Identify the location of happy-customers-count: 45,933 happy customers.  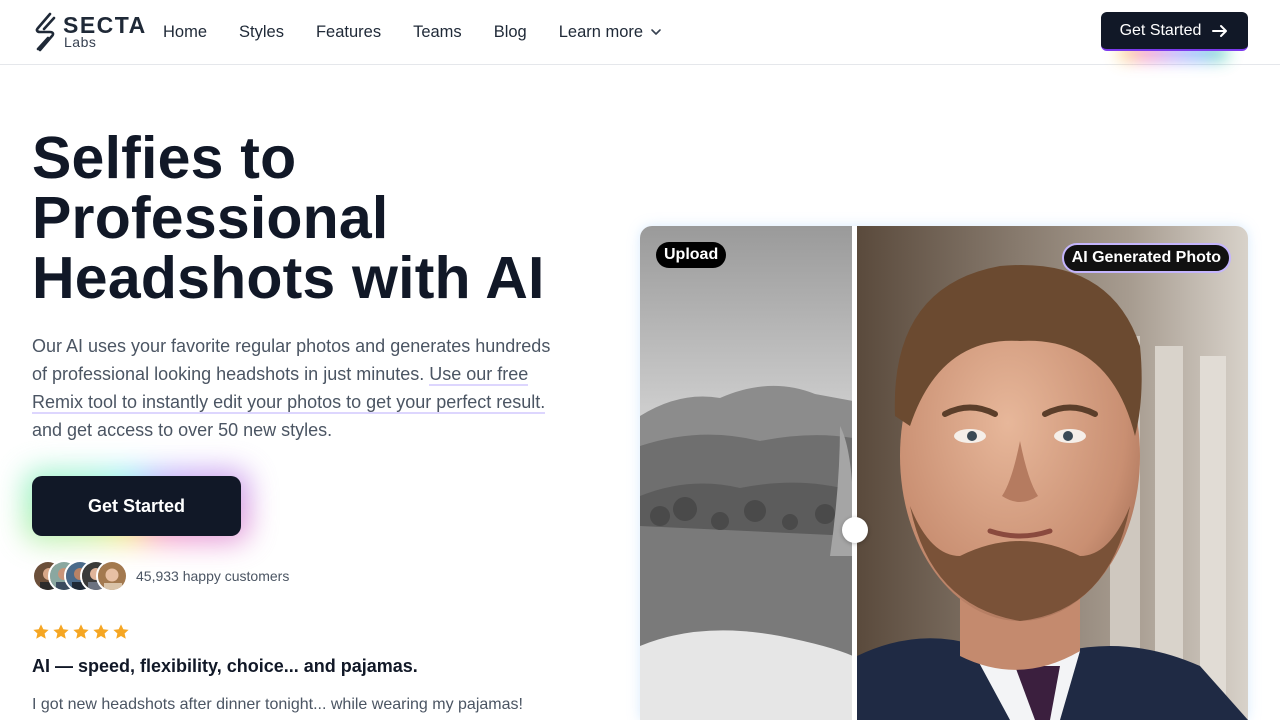
(213, 576).